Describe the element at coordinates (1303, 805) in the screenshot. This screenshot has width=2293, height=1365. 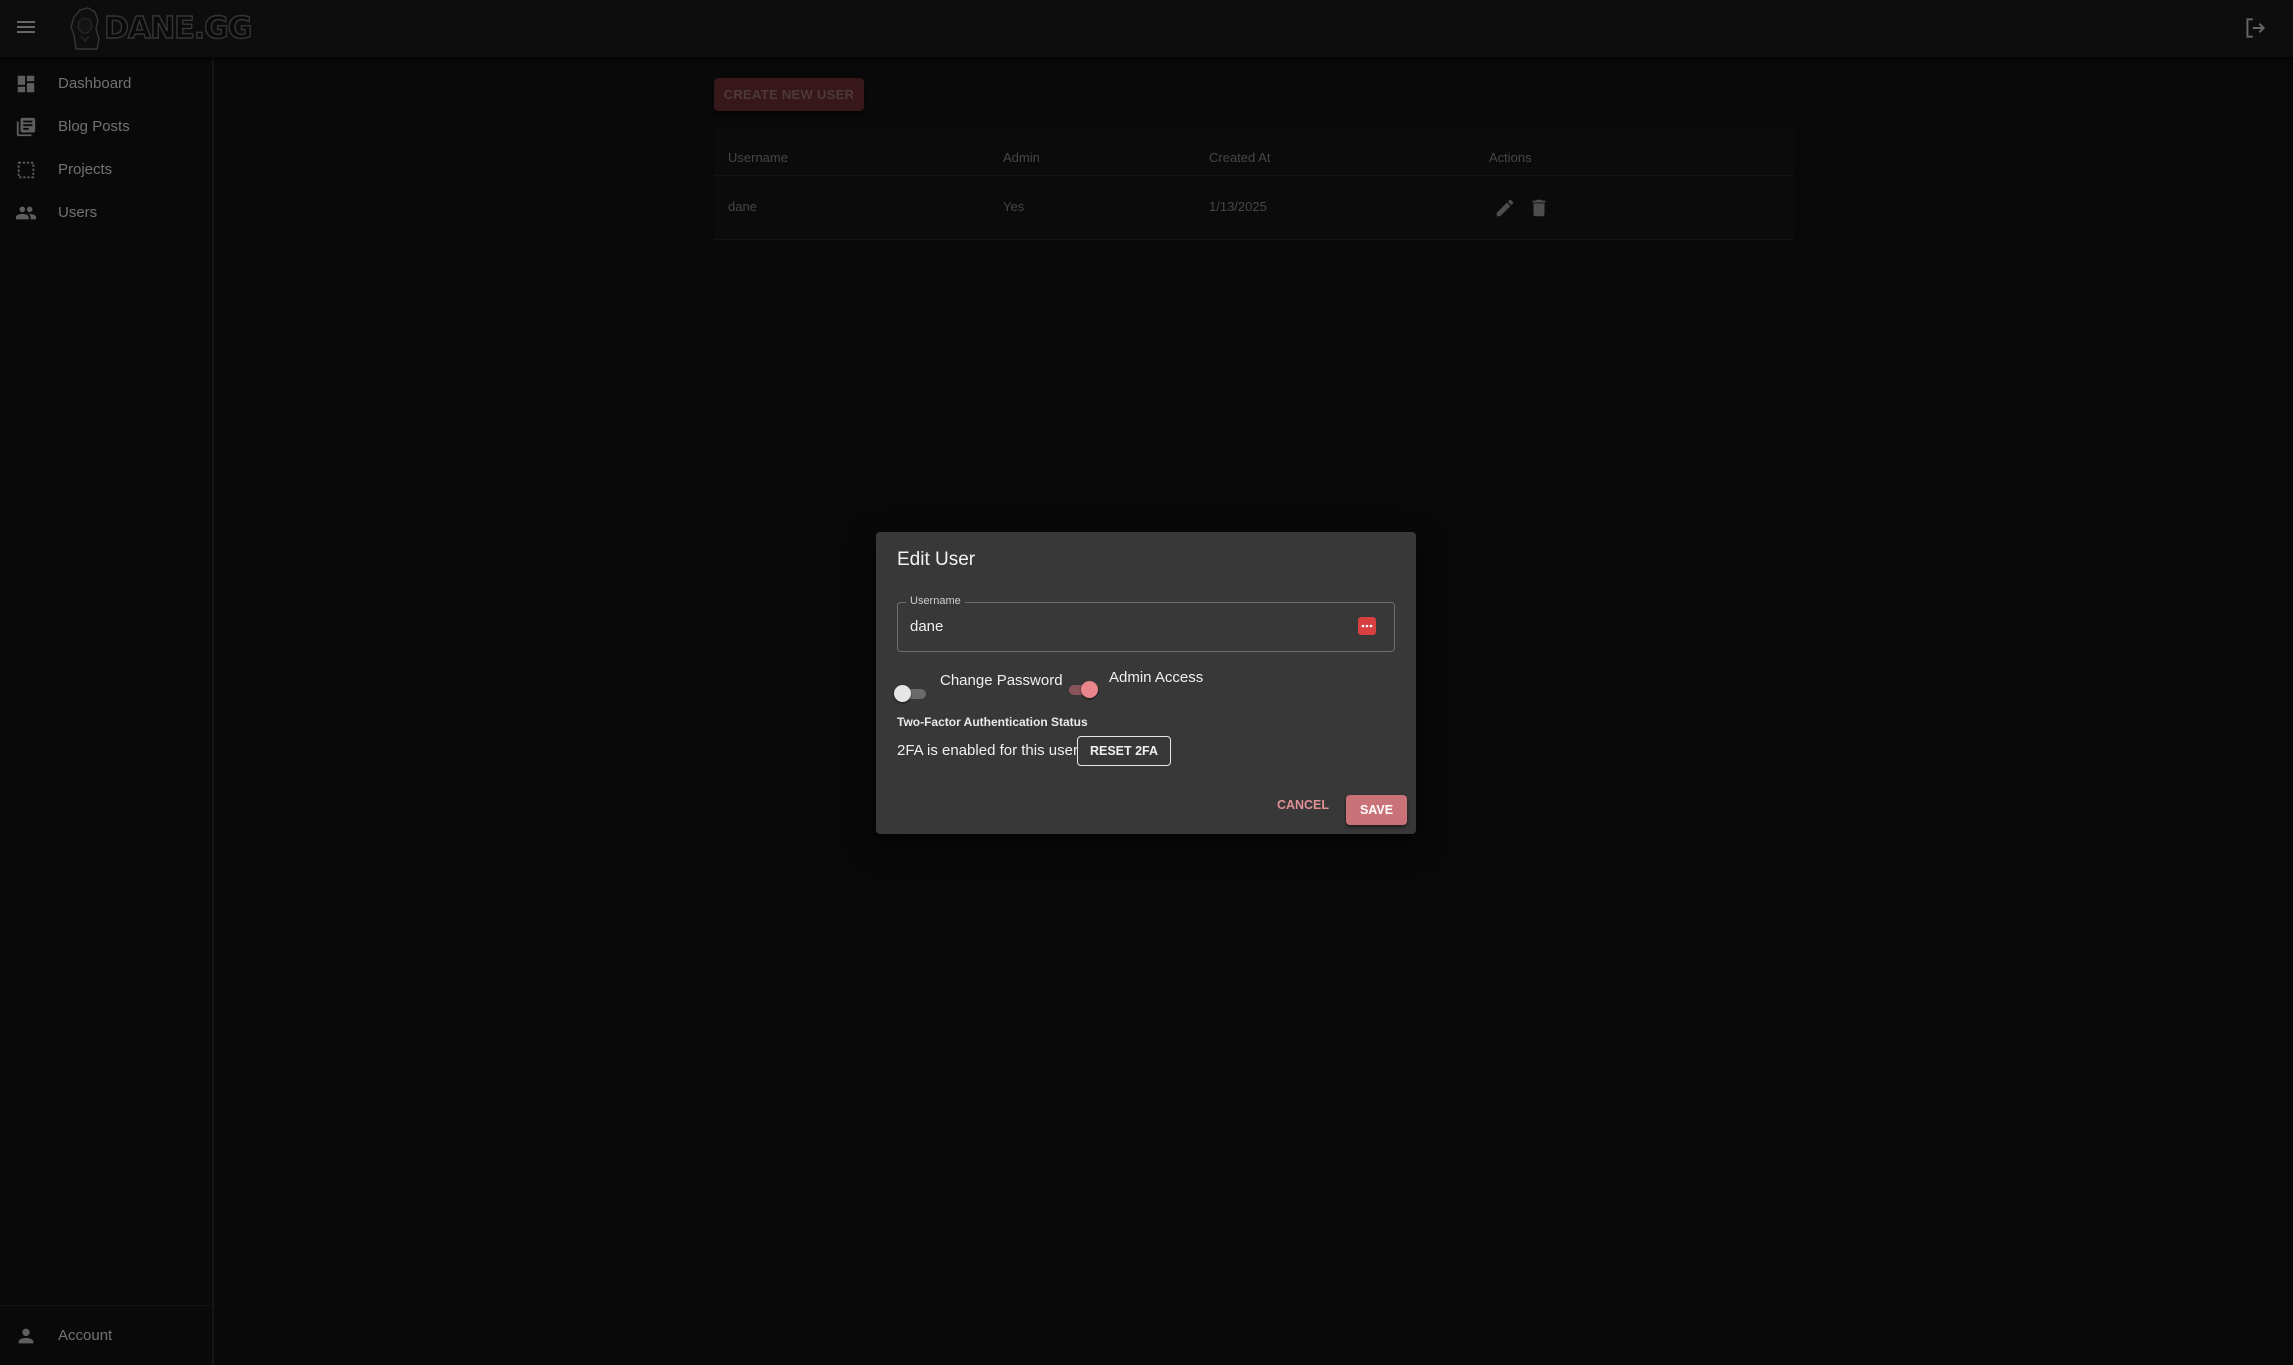
I see `cancel-button: CANCEL` at that location.